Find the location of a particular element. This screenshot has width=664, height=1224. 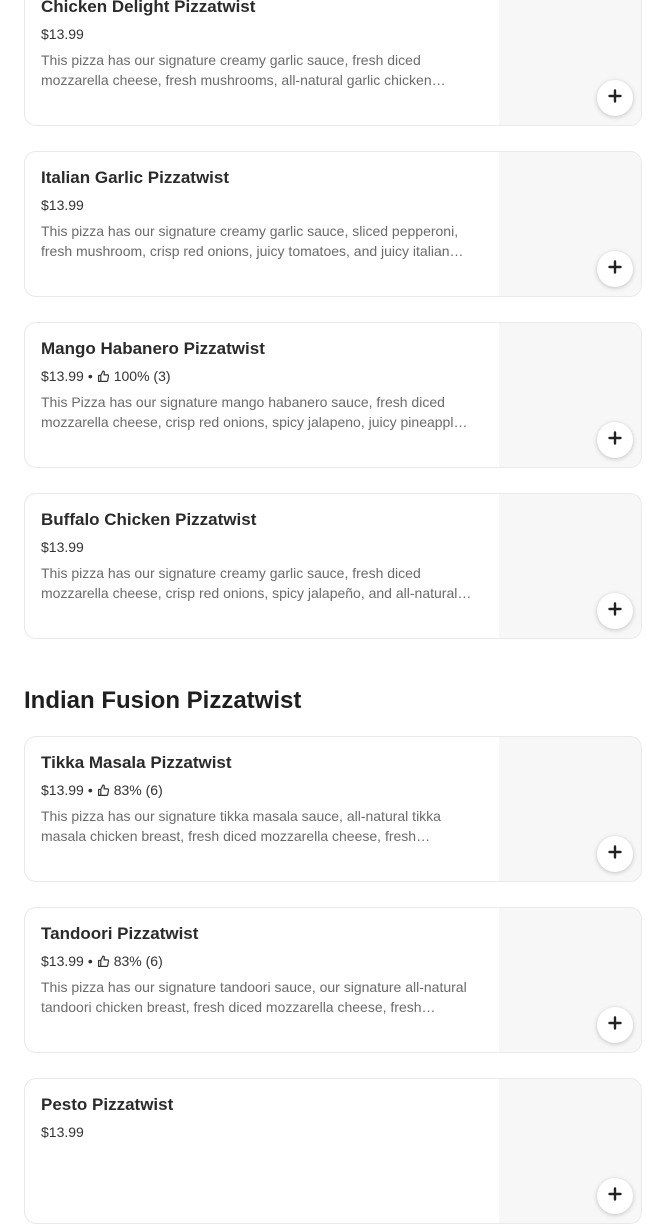

item-meta: $13.99 • 100% (3) is located at coordinates (106, 376).